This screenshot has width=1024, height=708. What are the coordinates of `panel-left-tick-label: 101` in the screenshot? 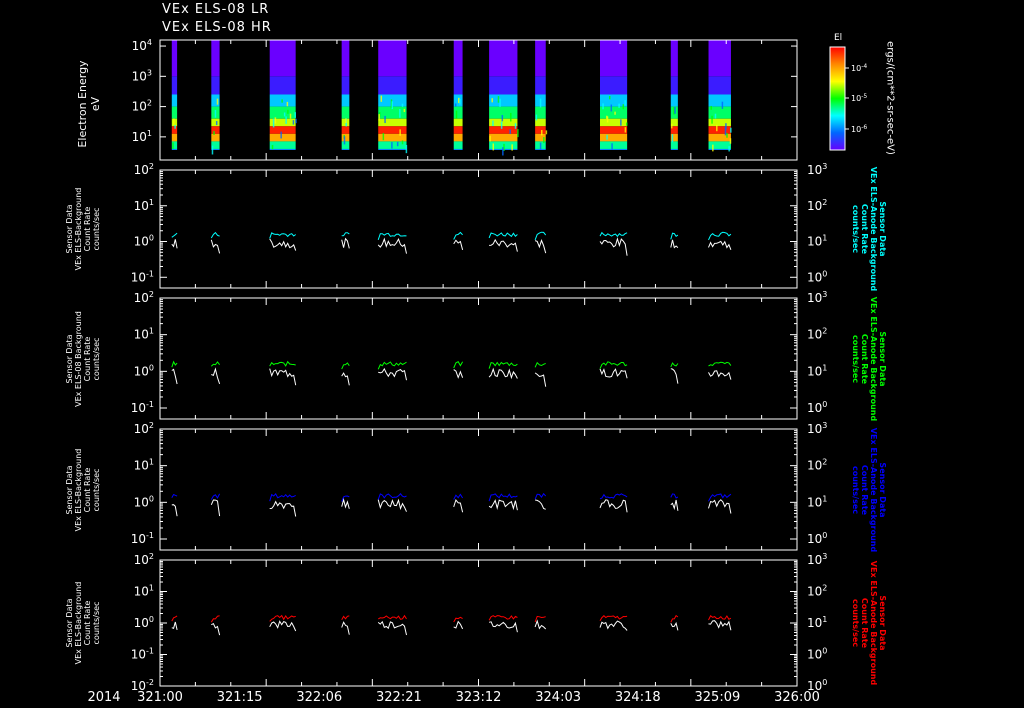 It's located at (144, 205).